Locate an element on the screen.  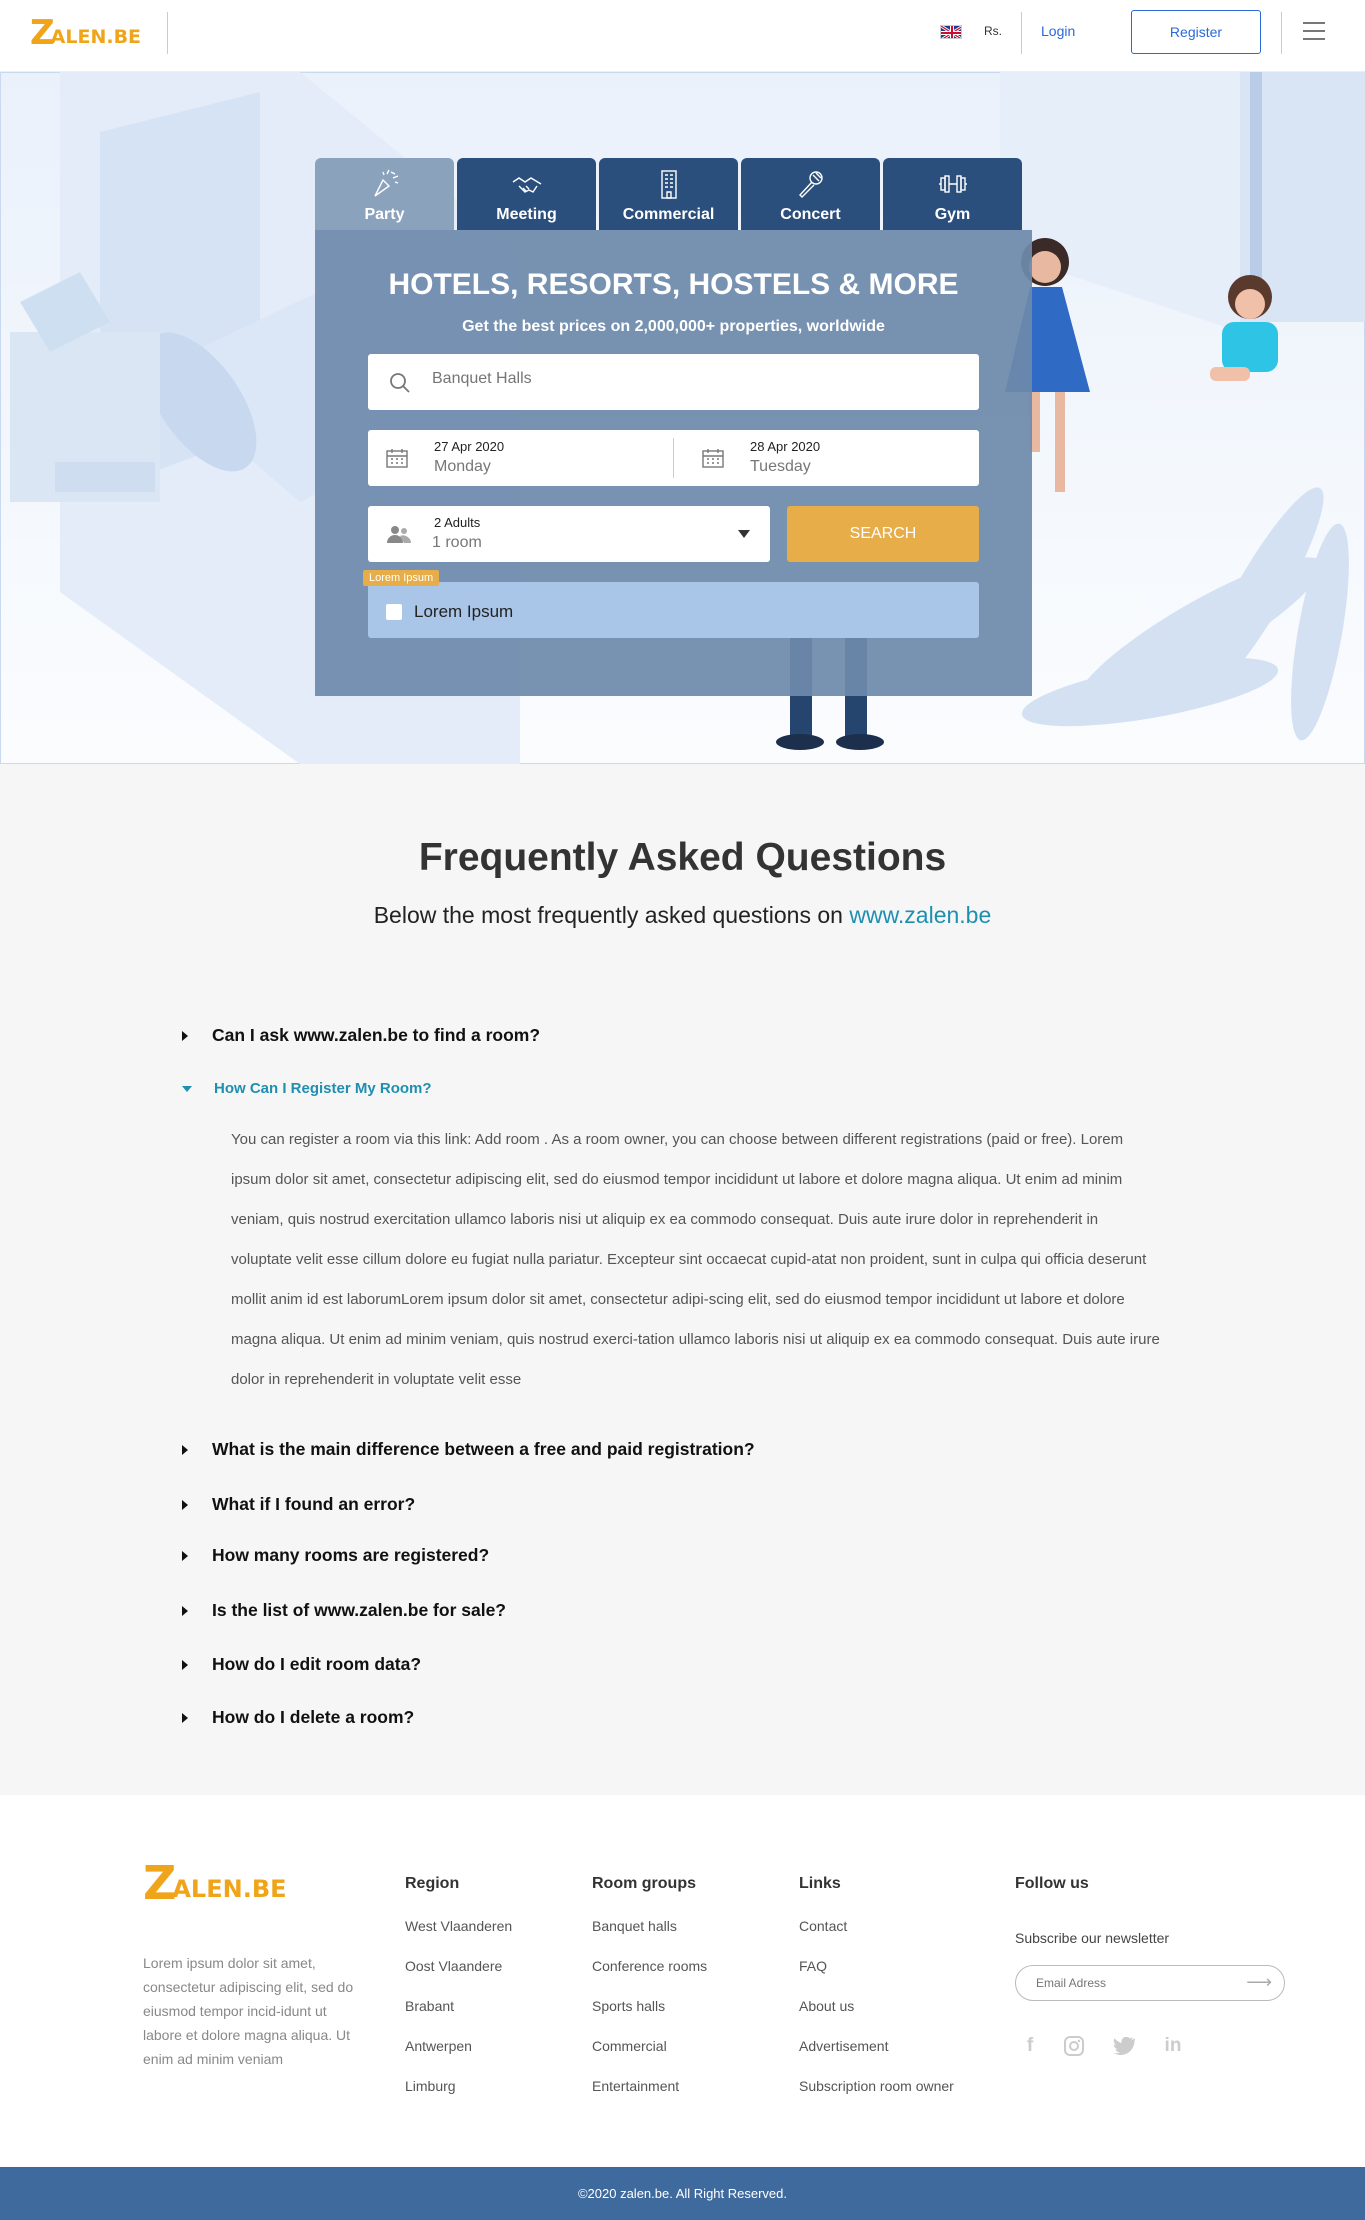
twitter-icon is located at coordinates (1124, 2046).